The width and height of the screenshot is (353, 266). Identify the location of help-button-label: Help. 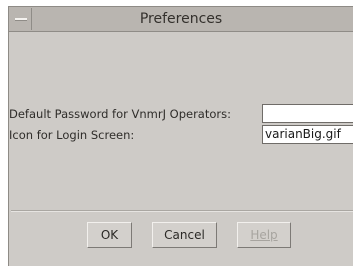
(264, 235).